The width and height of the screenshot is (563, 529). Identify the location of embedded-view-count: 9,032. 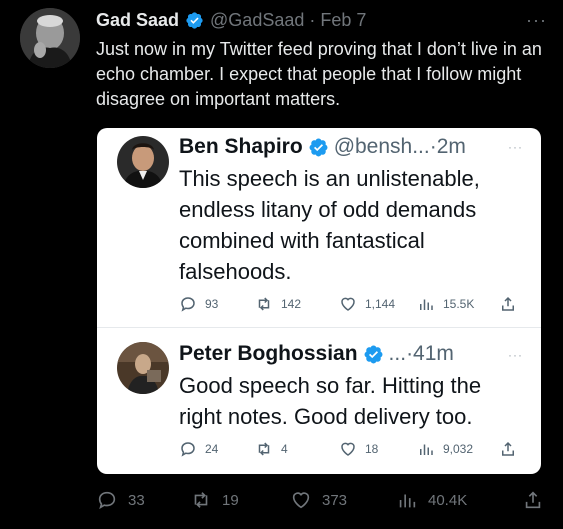
(458, 449).